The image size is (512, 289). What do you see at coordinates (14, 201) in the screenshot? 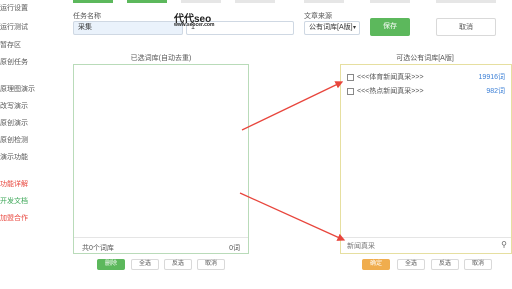
I see `sidebar-item-dev-docs: 开发文档` at bounding box center [14, 201].